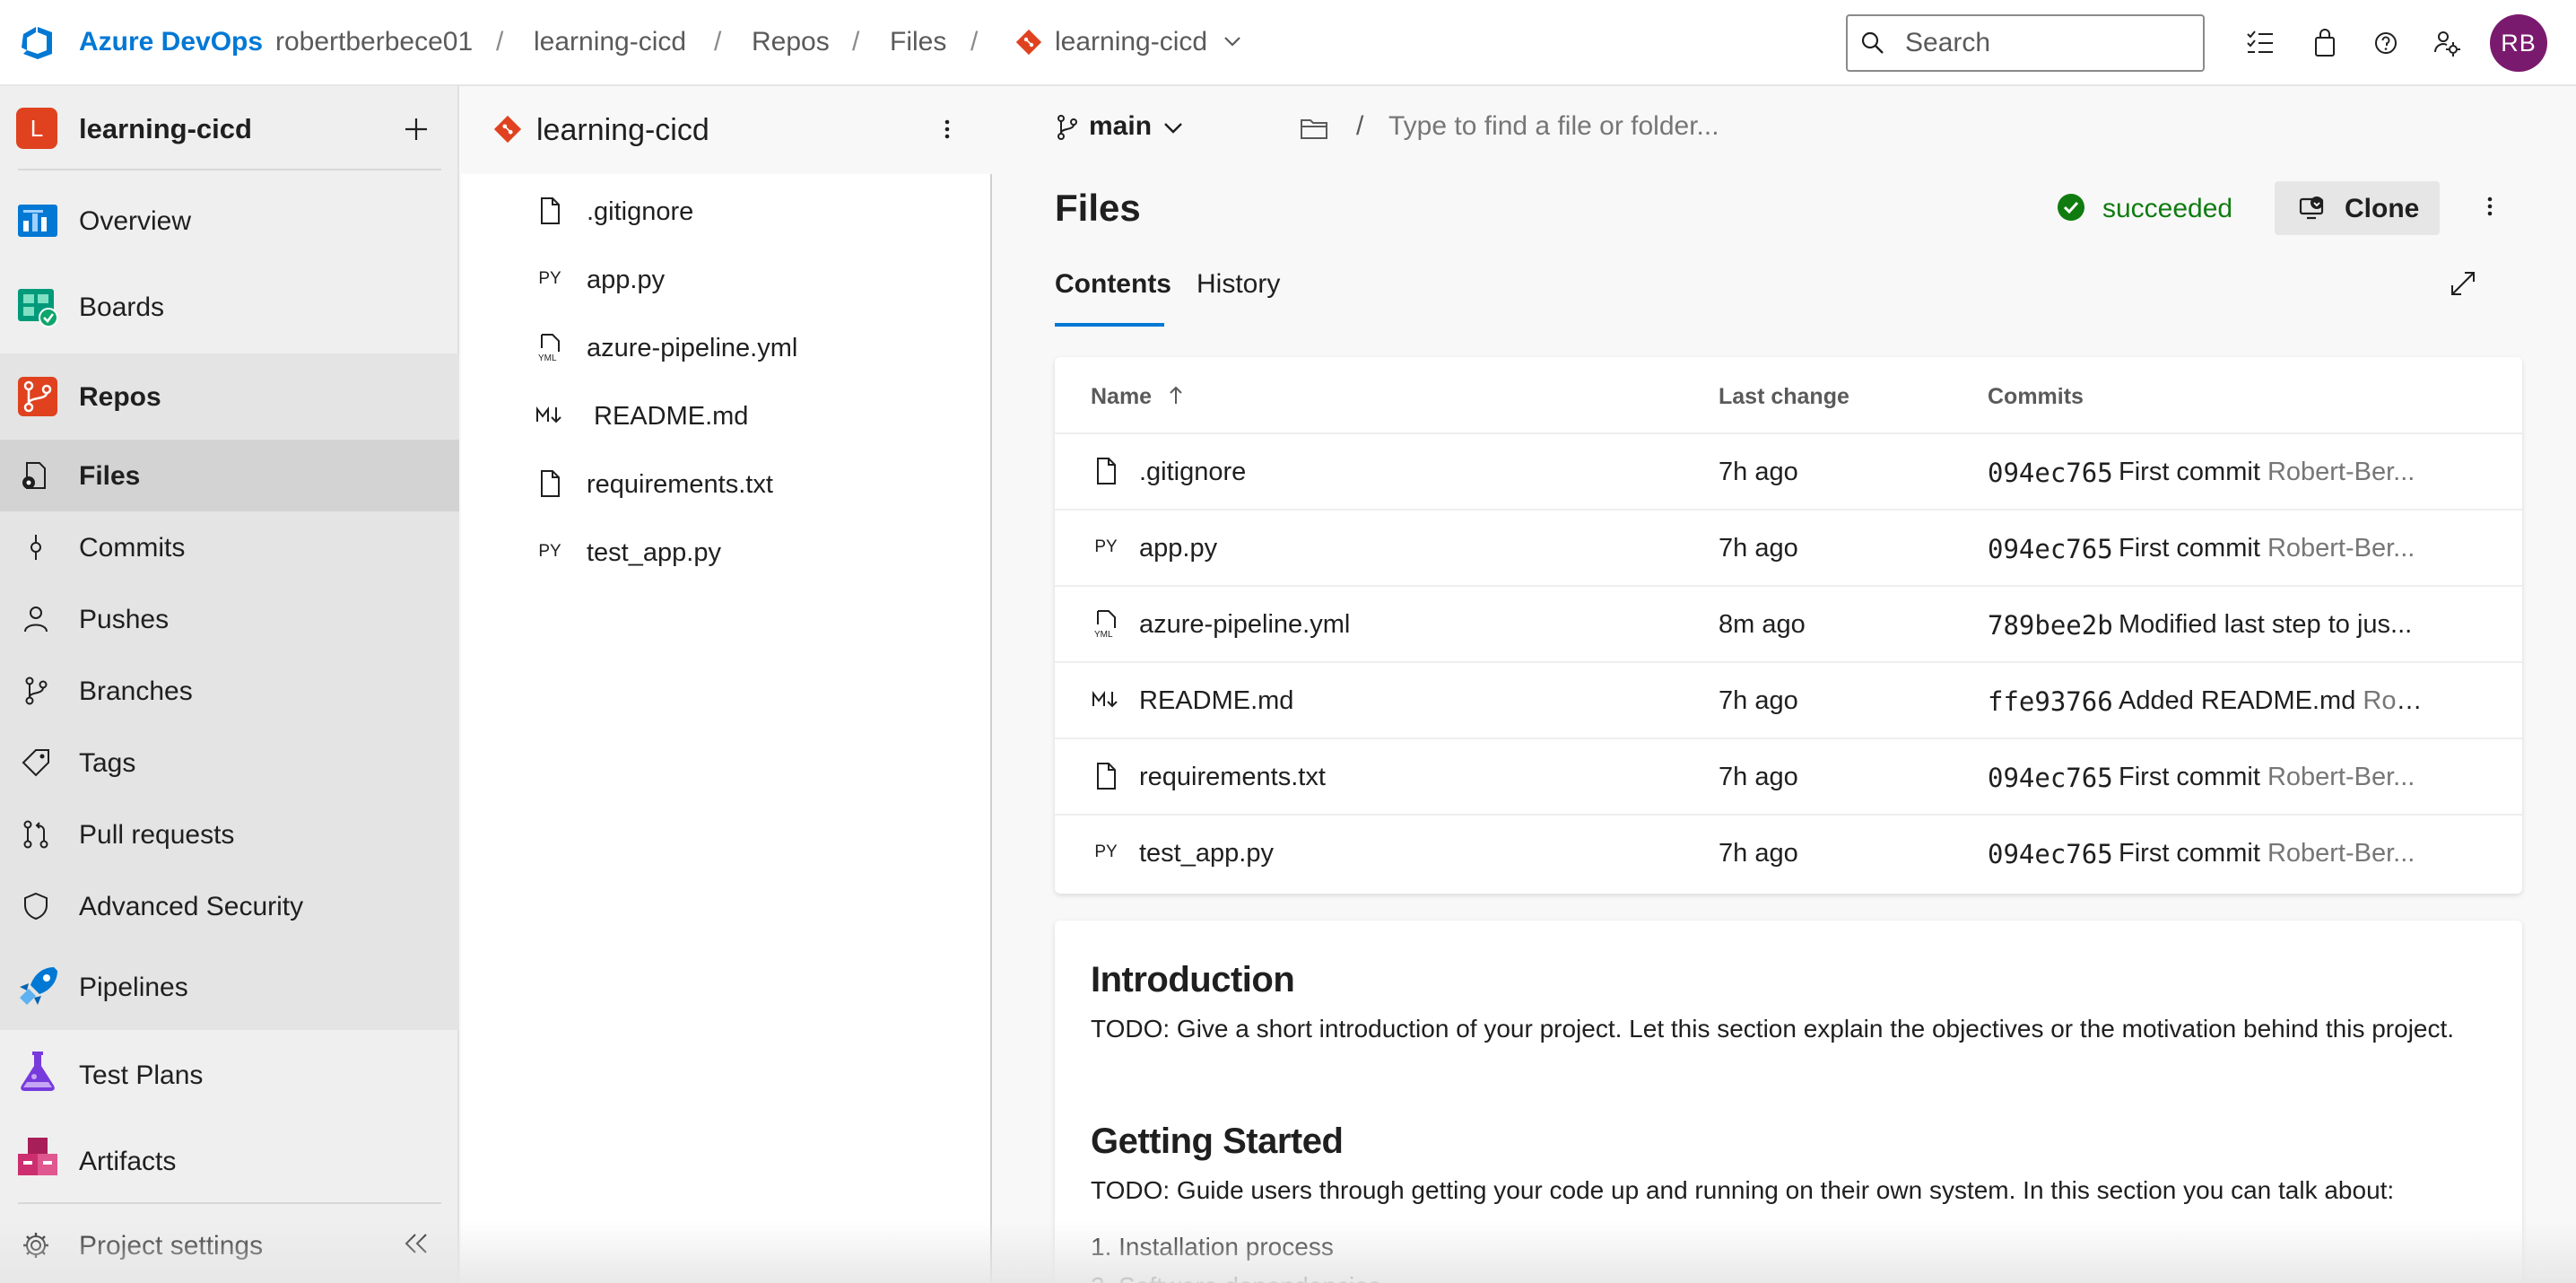 This screenshot has width=2576, height=1283. What do you see at coordinates (229, 306) in the screenshot?
I see `sidebar-item-boards: Boards` at bounding box center [229, 306].